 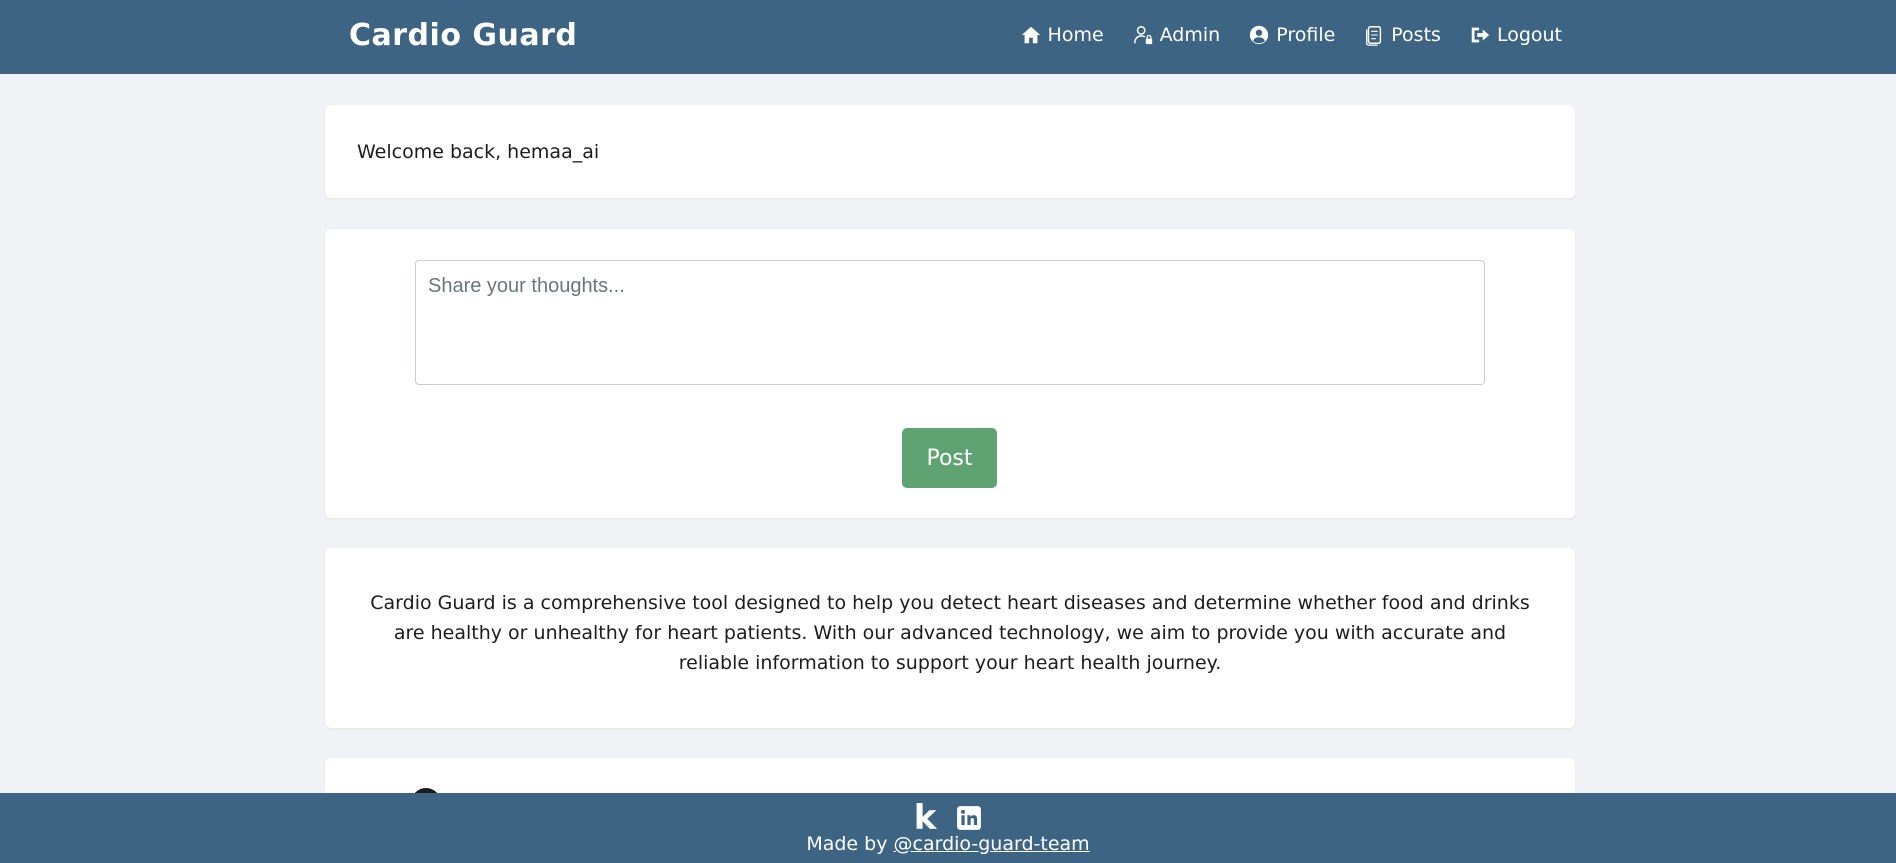 What do you see at coordinates (1306, 35) in the screenshot?
I see `nav-profile-label: Profile` at bounding box center [1306, 35].